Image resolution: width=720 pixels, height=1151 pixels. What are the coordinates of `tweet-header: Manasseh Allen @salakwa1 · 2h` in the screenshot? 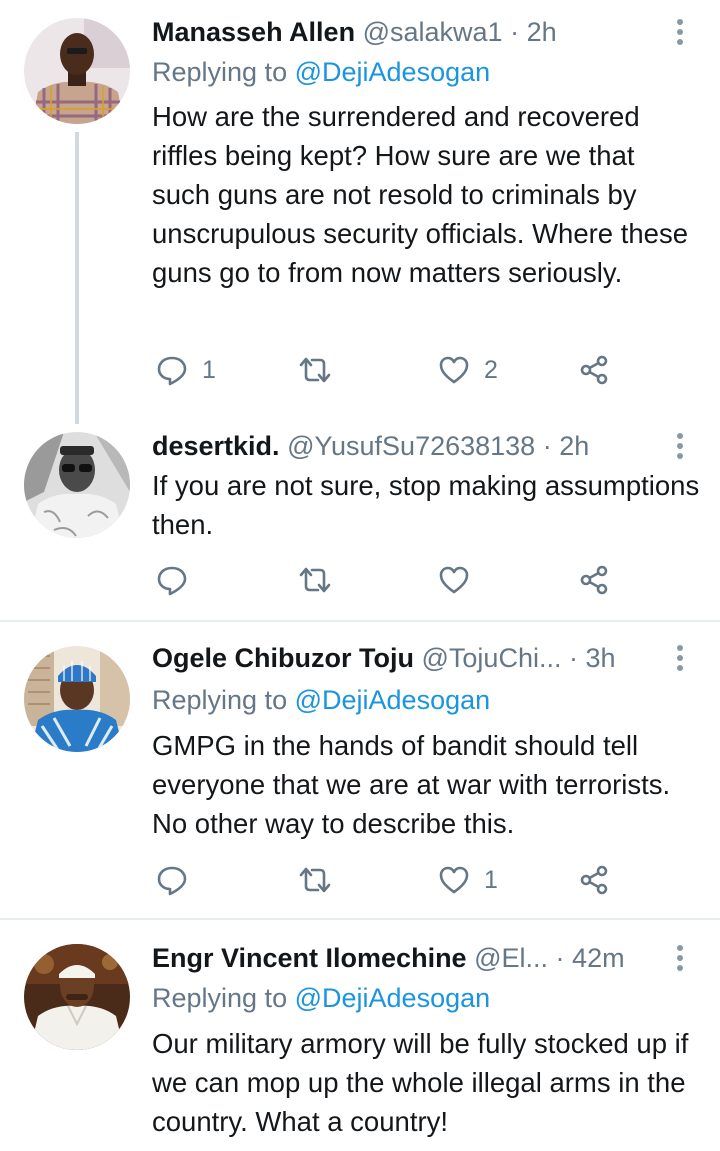 It's located at (406, 32).